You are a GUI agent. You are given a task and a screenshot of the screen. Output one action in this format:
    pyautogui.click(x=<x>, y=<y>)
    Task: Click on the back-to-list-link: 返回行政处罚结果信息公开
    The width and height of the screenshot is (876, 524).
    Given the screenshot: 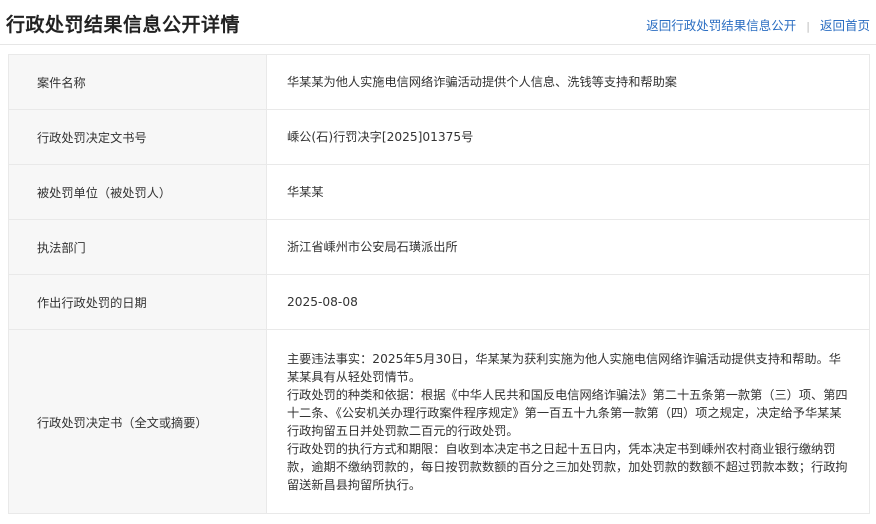 What is the action you would take?
    pyautogui.click(x=721, y=25)
    